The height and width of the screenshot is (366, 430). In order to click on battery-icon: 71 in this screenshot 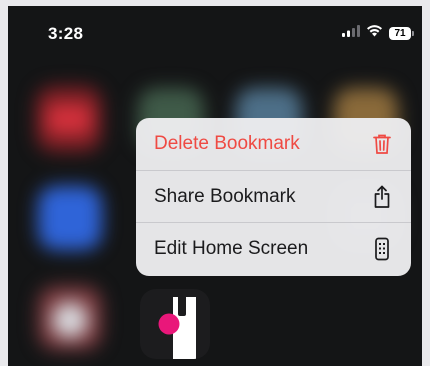, I will do `click(400, 33)`.